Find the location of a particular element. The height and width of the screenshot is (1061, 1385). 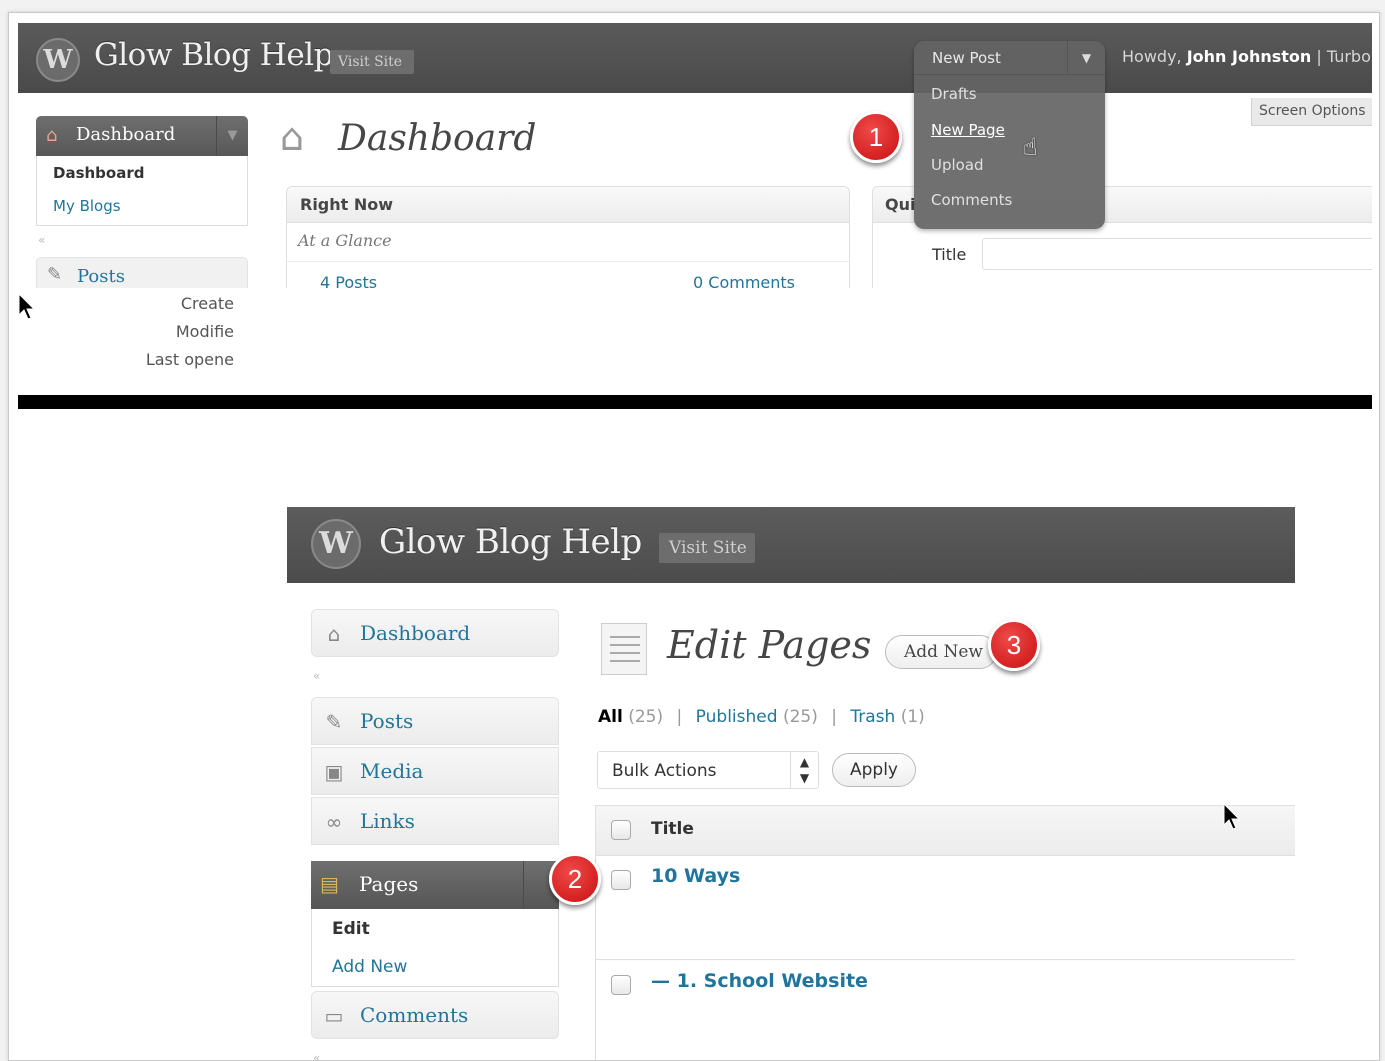

status-filter-links: All (25) | Published (25) | Trash (1) is located at coordinates (761, 717).